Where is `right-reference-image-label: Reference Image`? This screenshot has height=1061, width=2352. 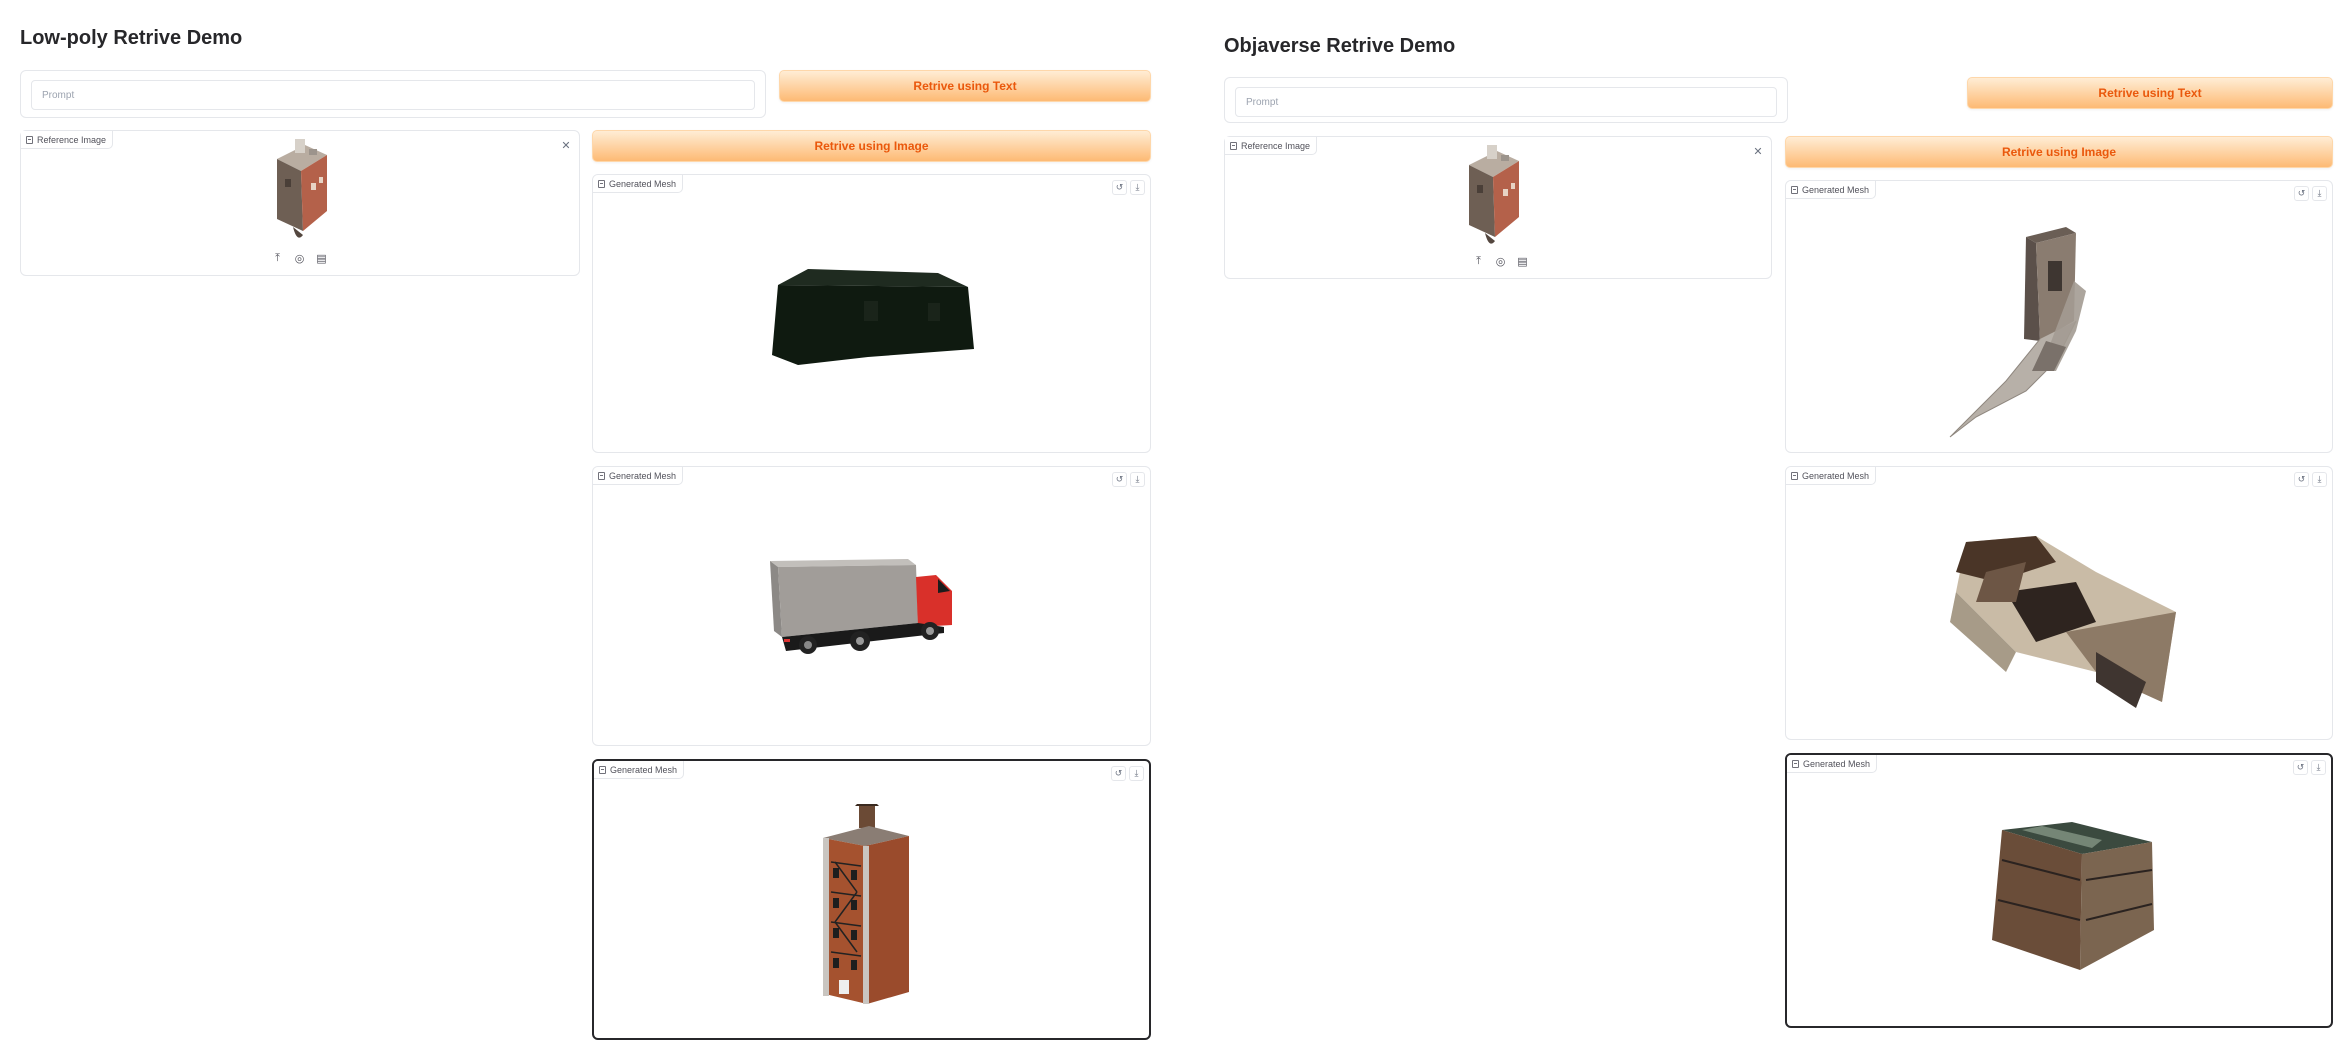
right-reference-image-label: Reference Image is located at coordinates (1271, 146).